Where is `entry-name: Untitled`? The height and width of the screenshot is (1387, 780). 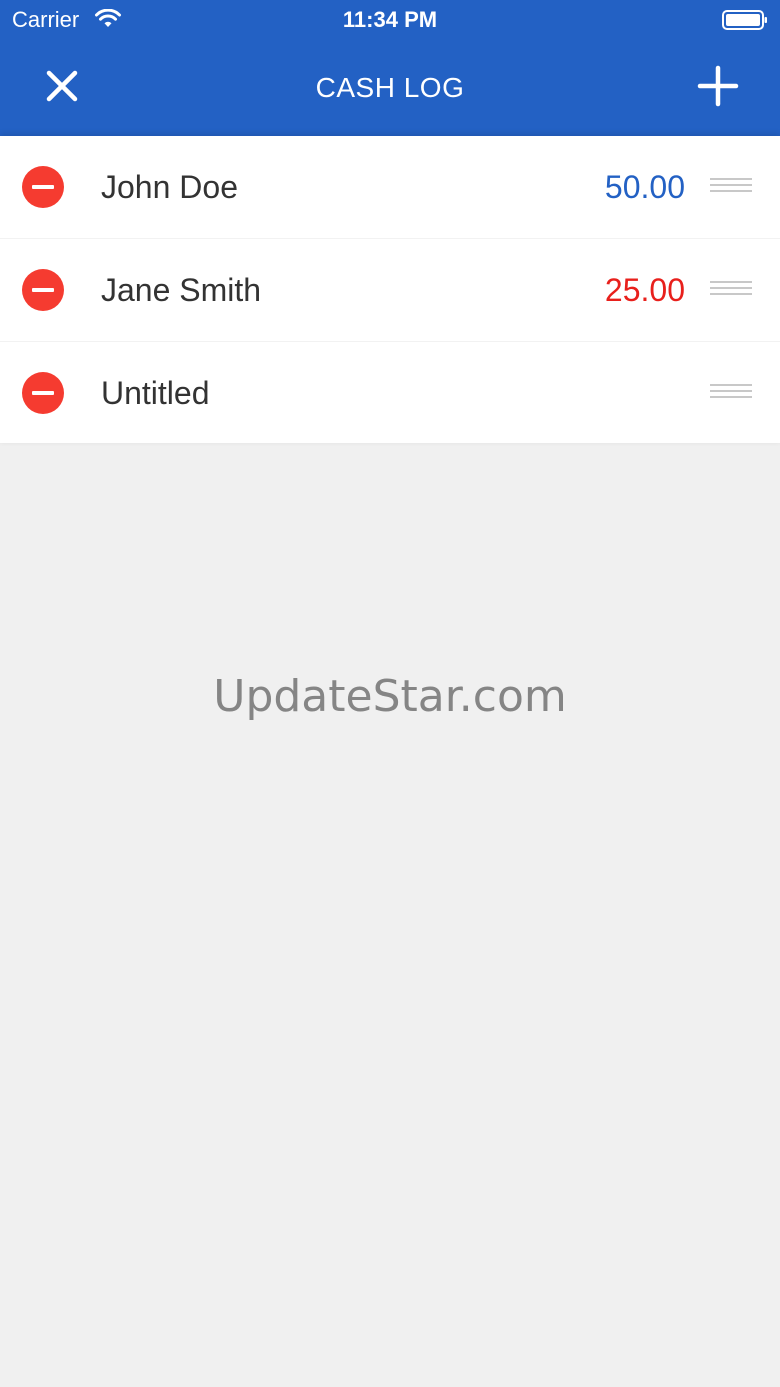
entry-name: Untitled is located at coordinates (155, 393).